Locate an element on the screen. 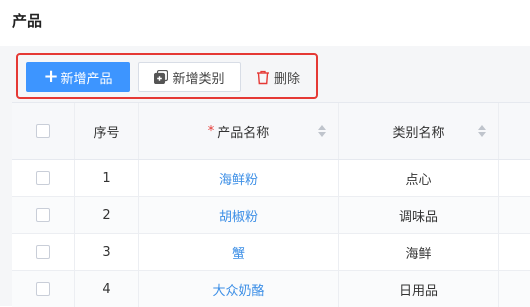 This screenshot has height=307, width=530. select-all-checkbox is located at coordinates (43, 131).